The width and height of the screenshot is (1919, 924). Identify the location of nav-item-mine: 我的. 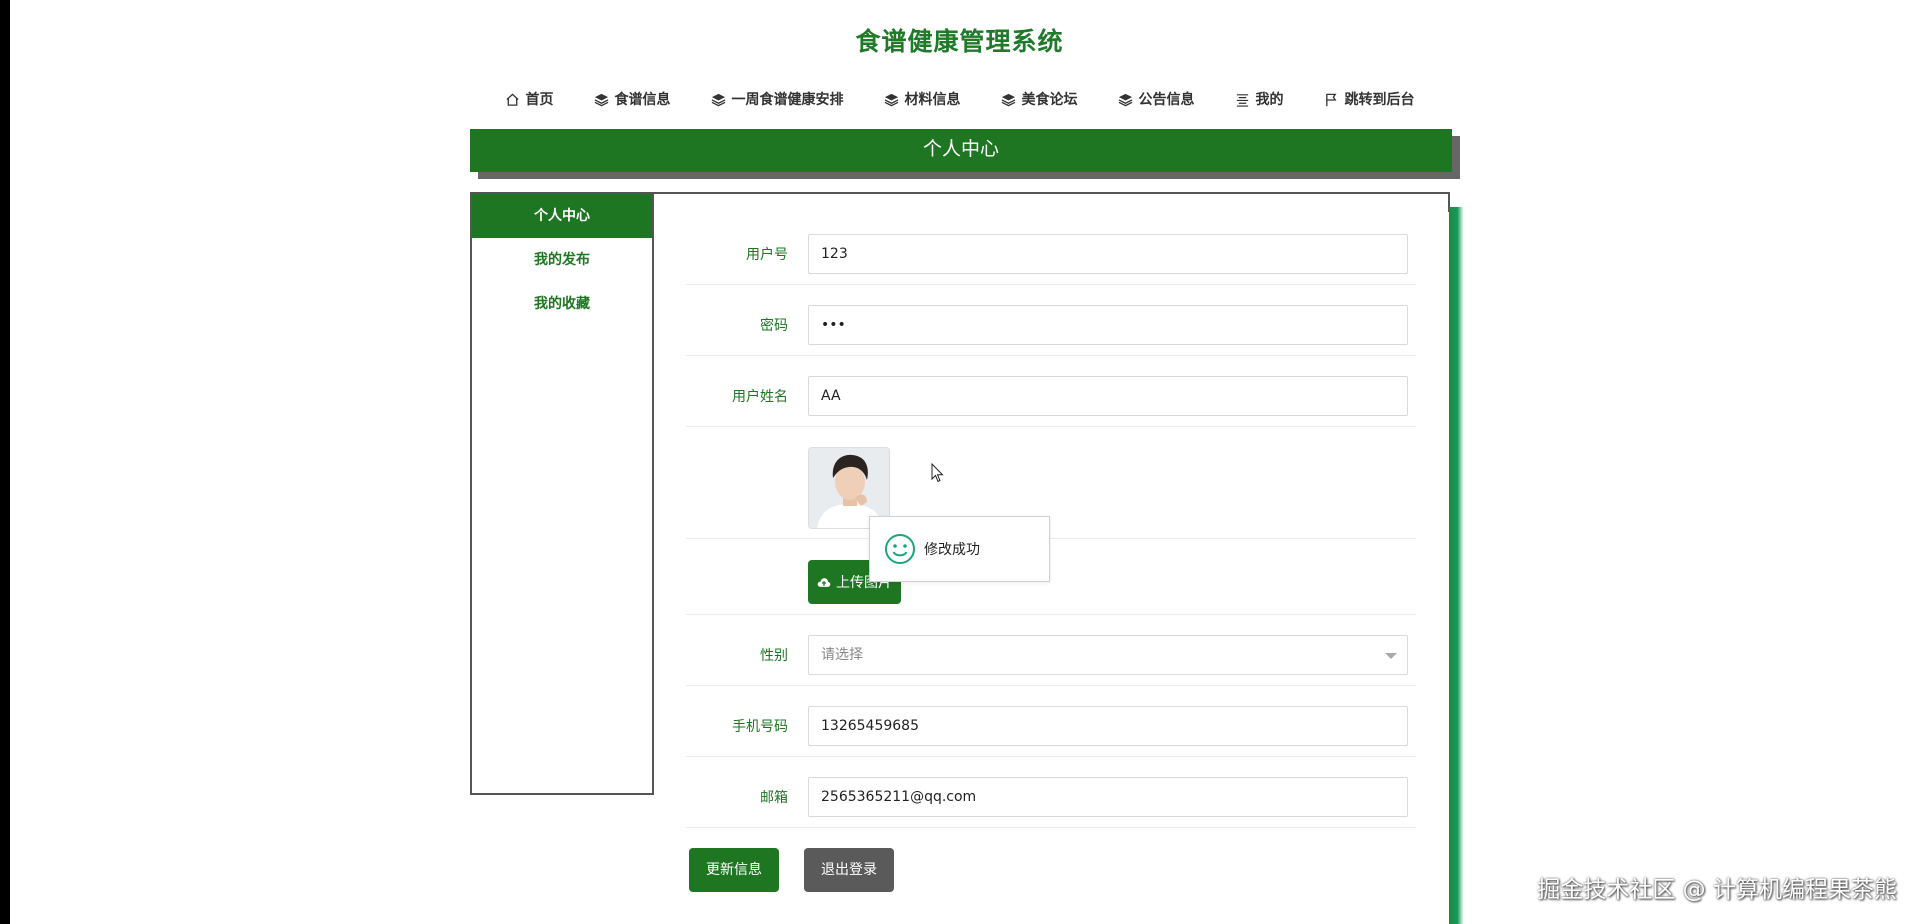
(1259, 99).